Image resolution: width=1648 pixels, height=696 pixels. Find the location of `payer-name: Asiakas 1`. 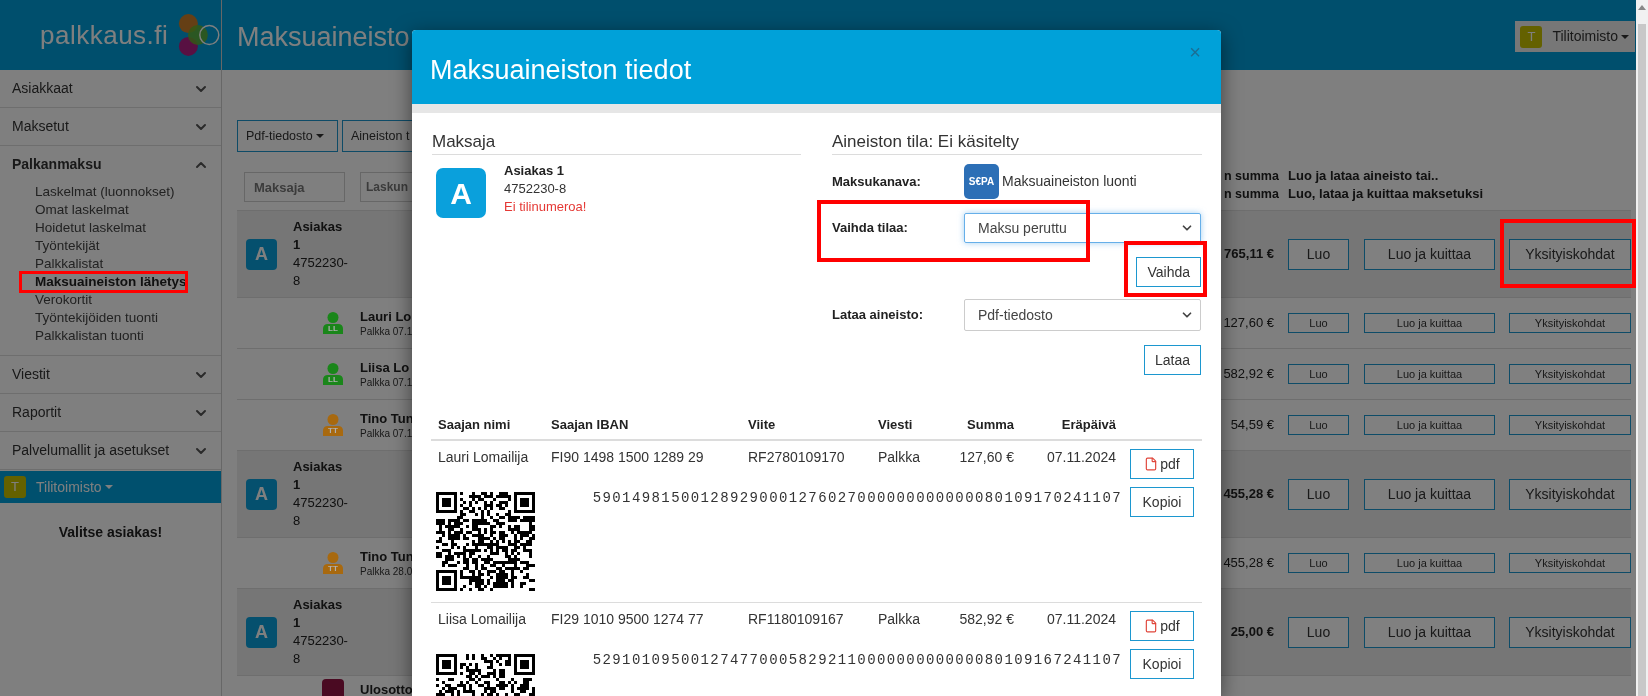

payer-name: Asiakas 1 is located at coordinates (534, 171).